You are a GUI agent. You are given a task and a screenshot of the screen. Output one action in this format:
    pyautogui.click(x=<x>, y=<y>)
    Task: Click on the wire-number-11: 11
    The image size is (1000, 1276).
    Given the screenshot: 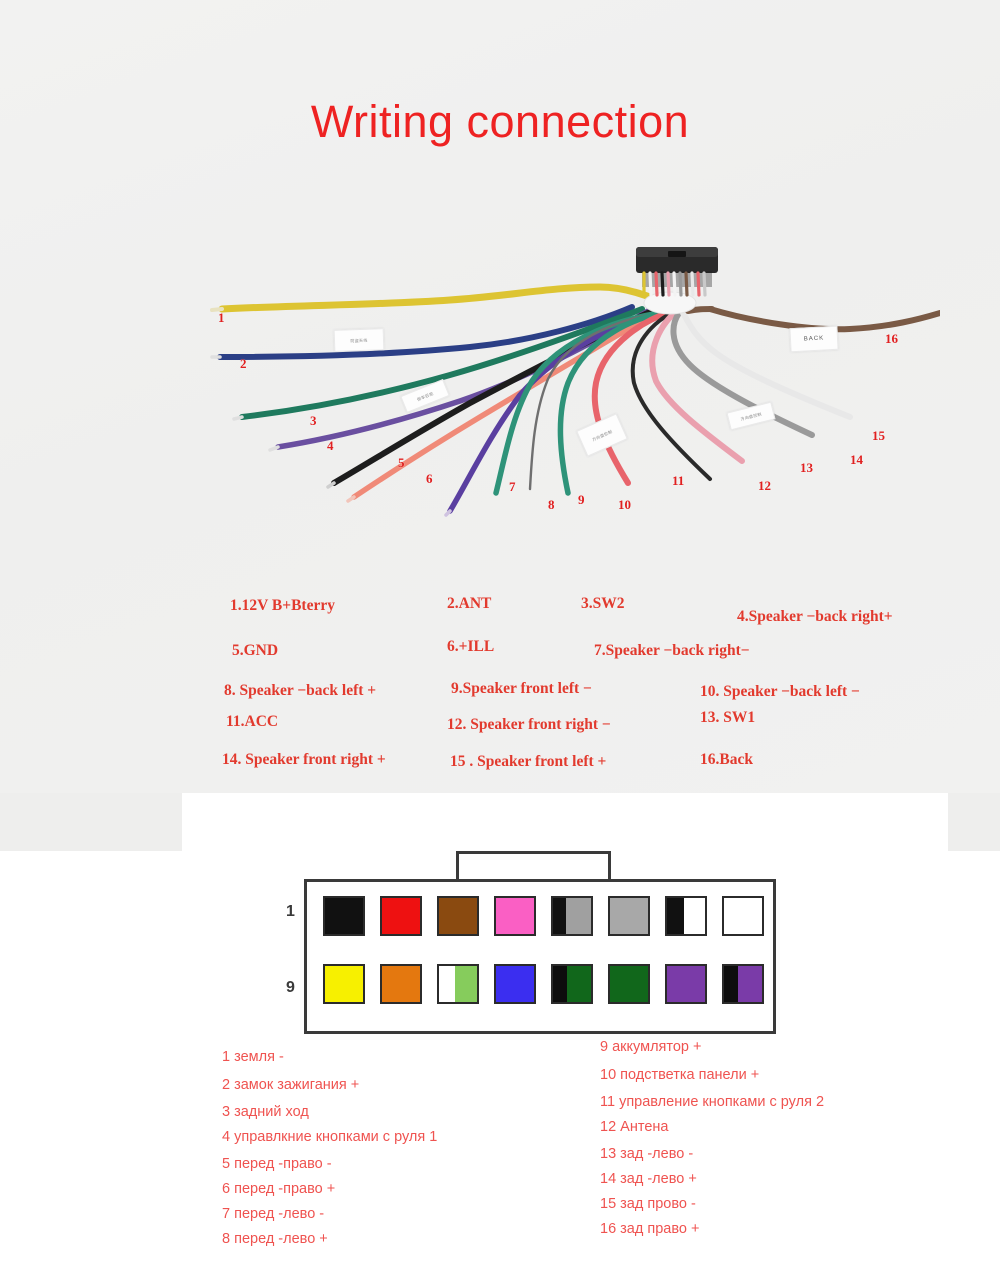 What is the action you would take?
    pyautogui.click(x=678, y=480)
    